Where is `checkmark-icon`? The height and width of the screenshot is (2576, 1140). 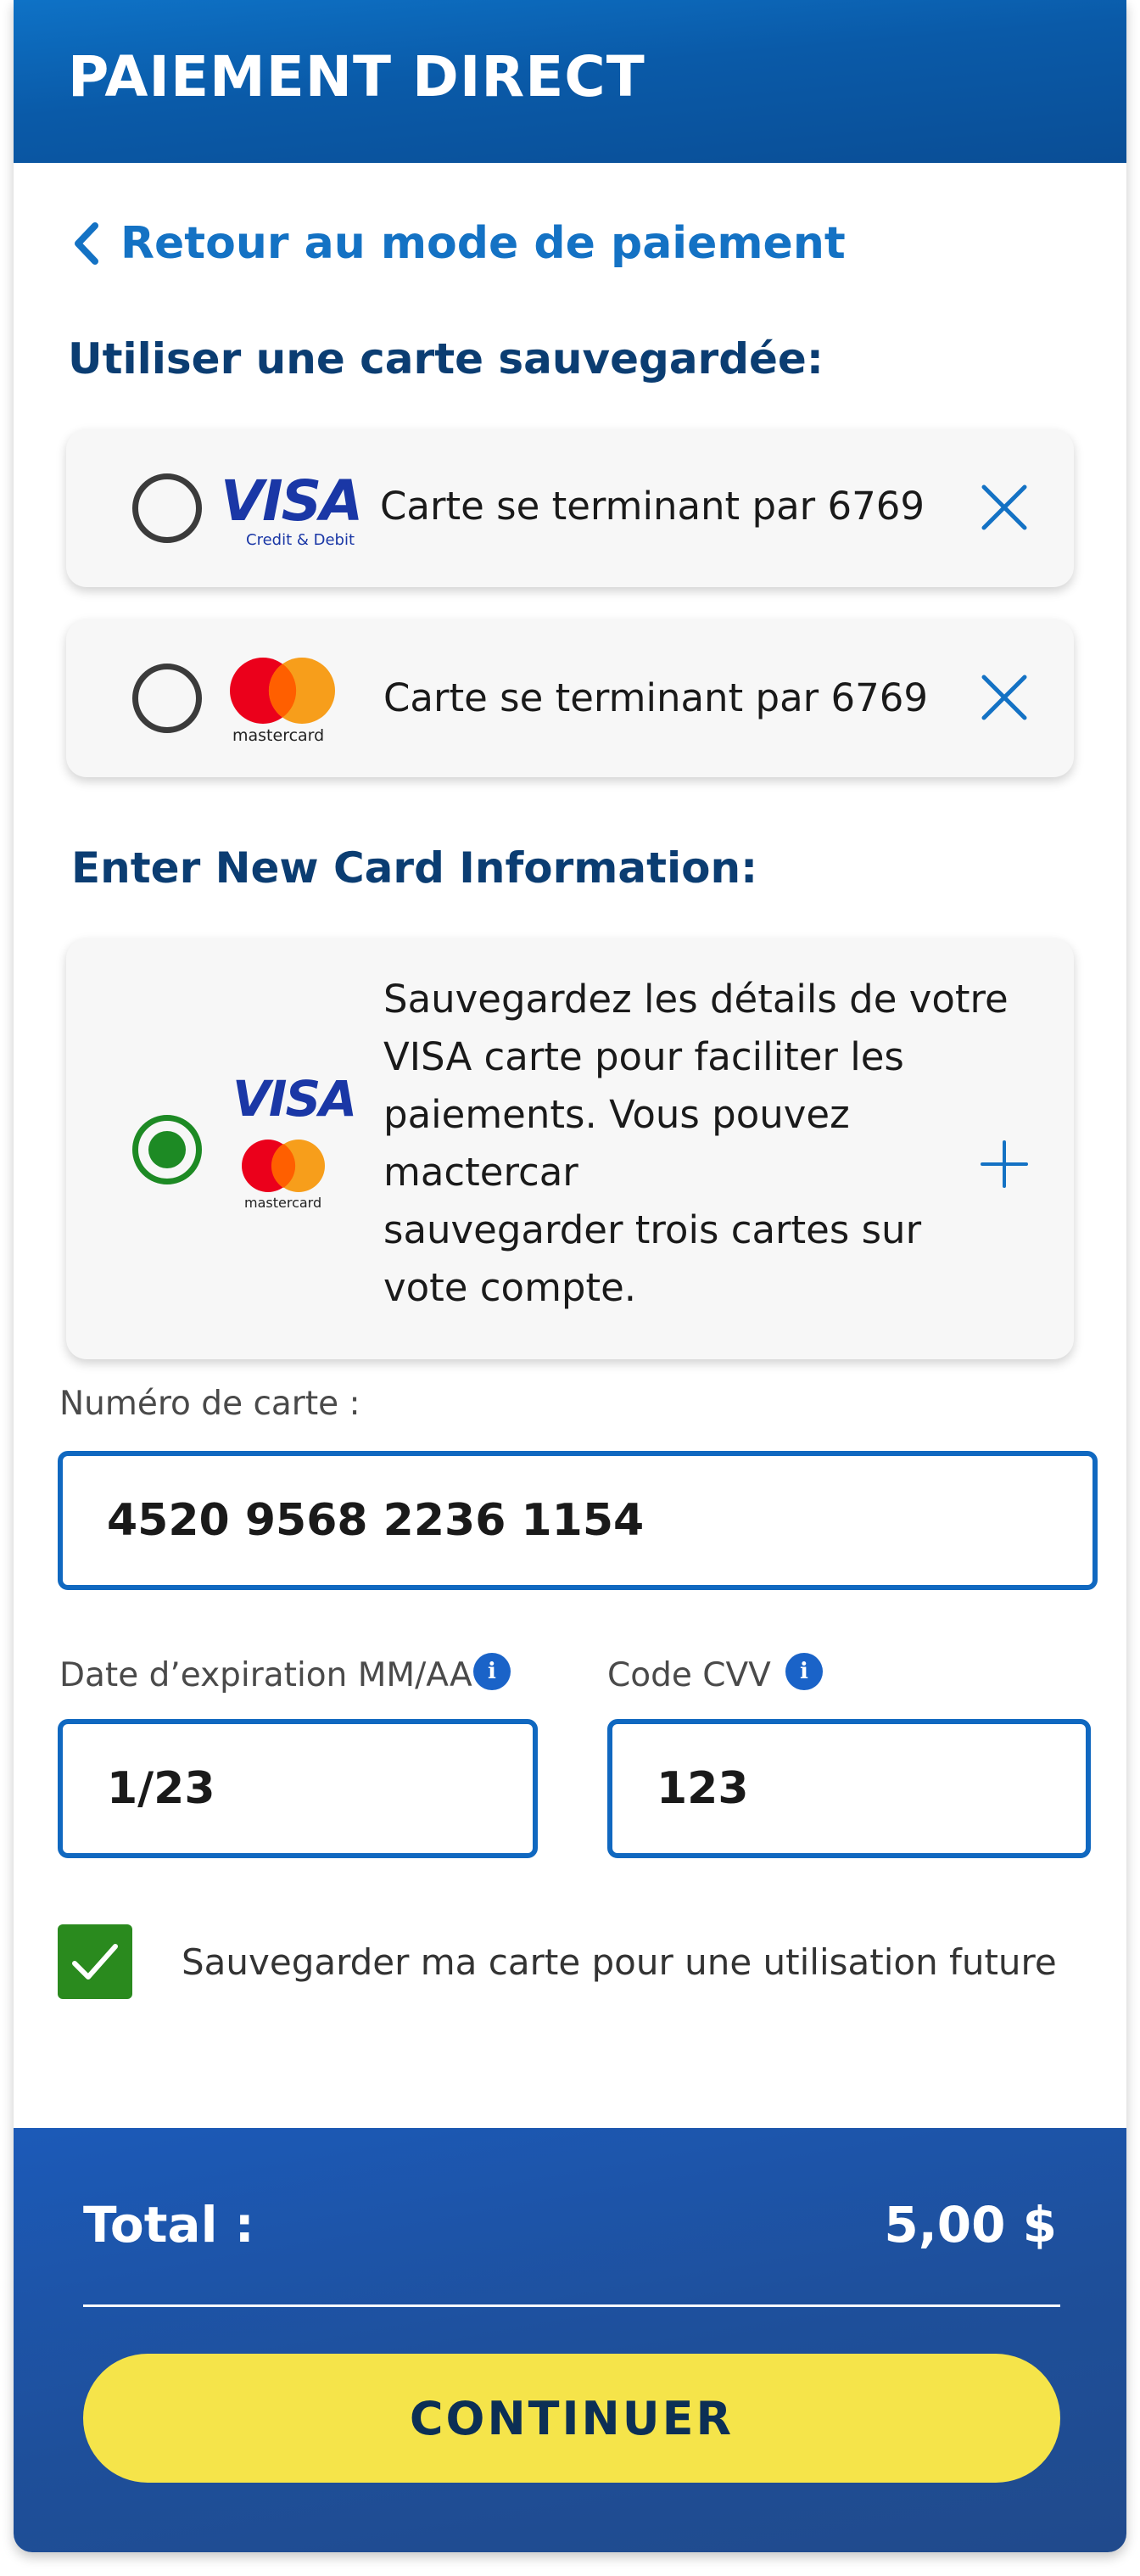 checkmark-icon is located at coordinates (95, 1962).